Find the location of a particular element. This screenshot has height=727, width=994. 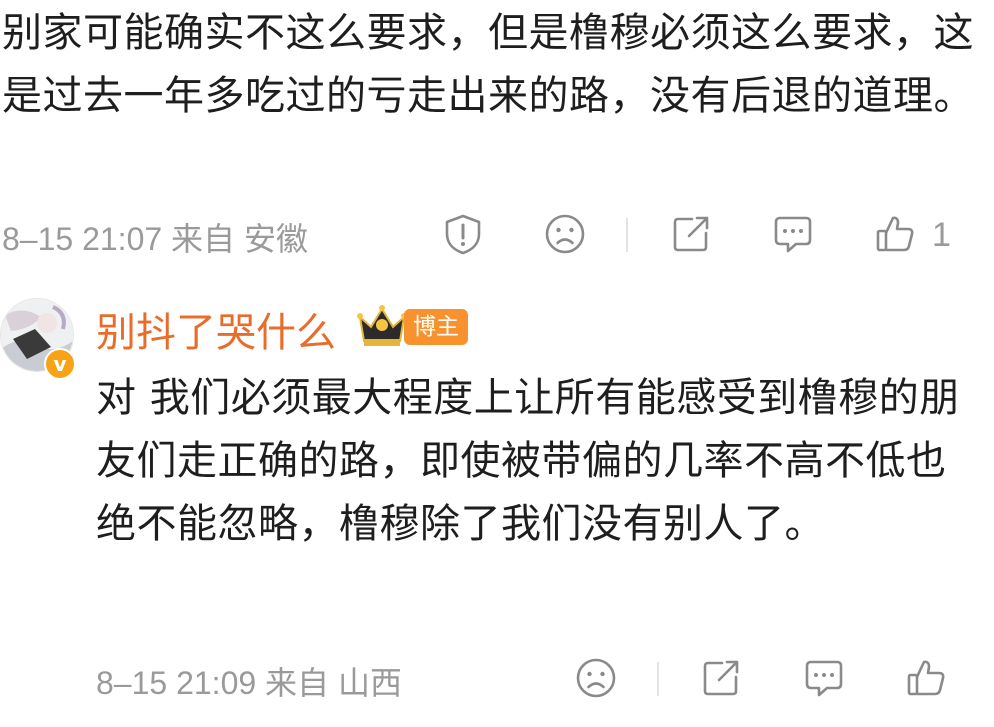

comment-meta: 8–15 21:07 来自 安徽 is located at coordinates (155, 239).